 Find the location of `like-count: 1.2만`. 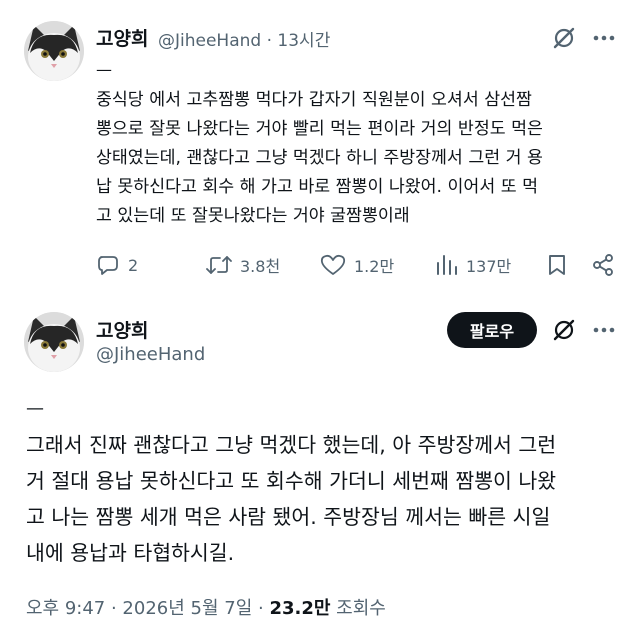

like-count: 1.2만 is located at coordinates (374, 266).